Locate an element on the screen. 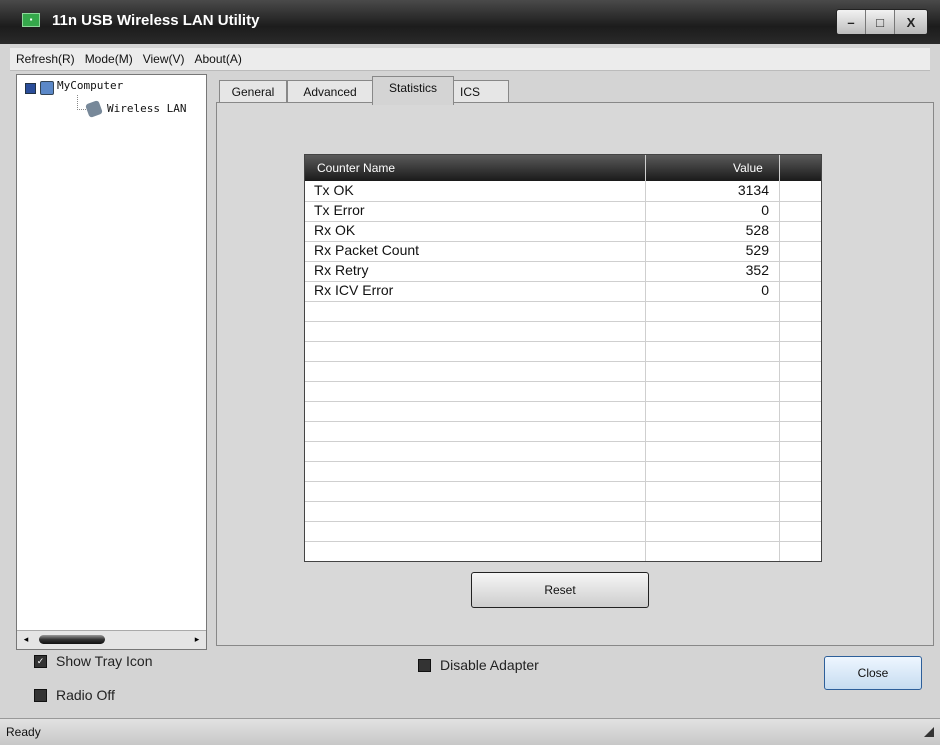 This screenshot has height=745, width=940. table-row: Tx OK 3134 is located at coordinates (563, 191).